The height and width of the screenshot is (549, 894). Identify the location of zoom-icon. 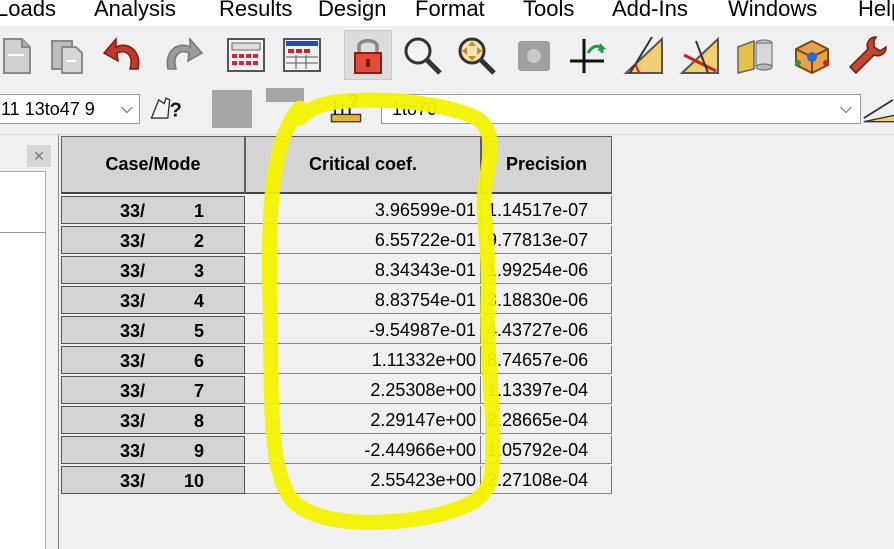
(423, 56).